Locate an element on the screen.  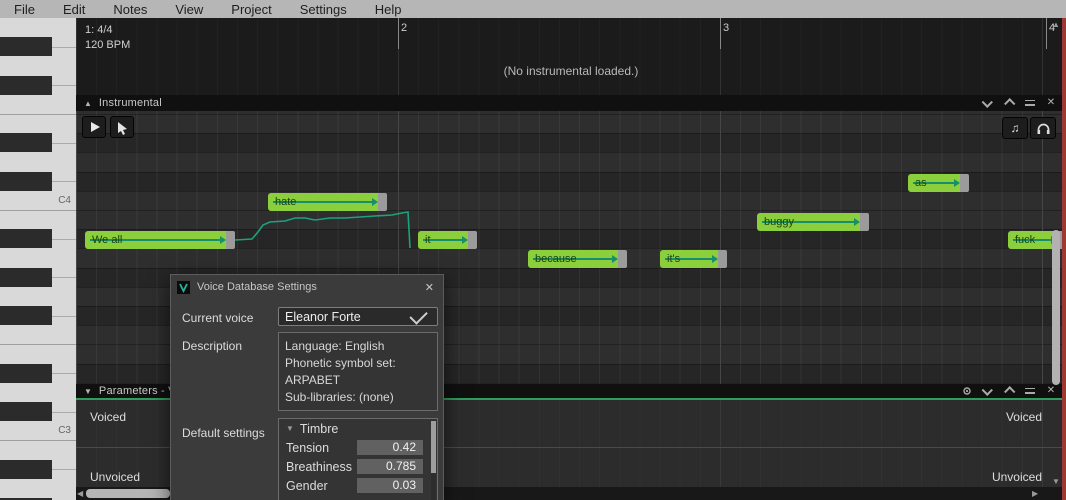
menu-item-project: Project is located at coordinates (251, 9).